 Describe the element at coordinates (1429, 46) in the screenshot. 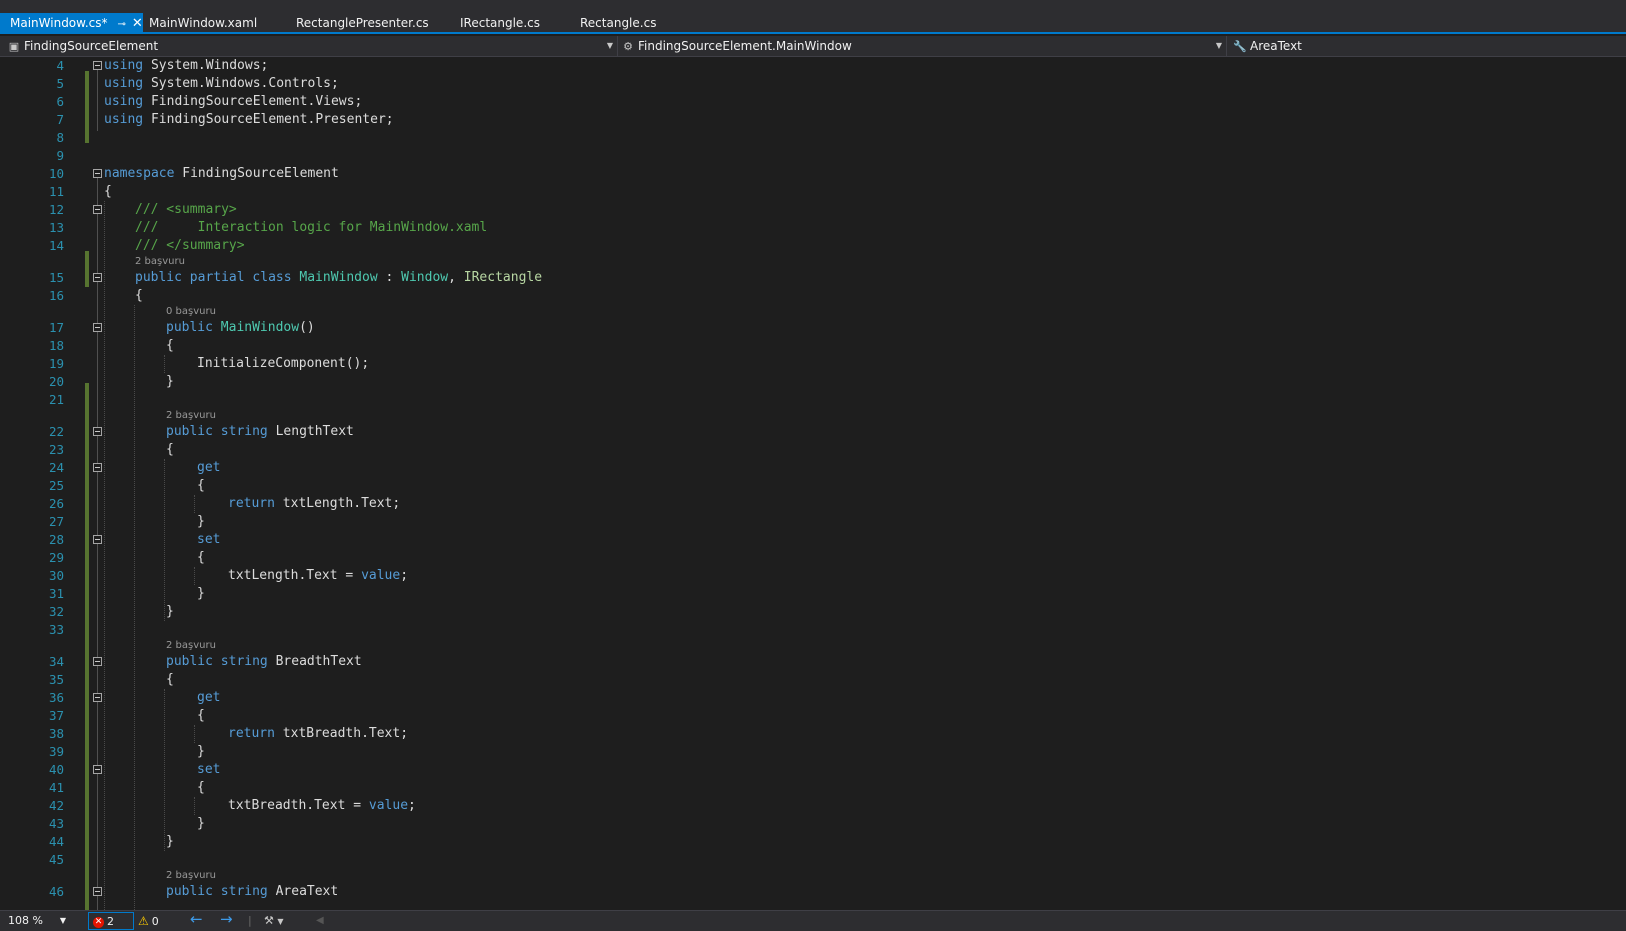

I see `member-dropdown: 🔧 AreaText` at that location.